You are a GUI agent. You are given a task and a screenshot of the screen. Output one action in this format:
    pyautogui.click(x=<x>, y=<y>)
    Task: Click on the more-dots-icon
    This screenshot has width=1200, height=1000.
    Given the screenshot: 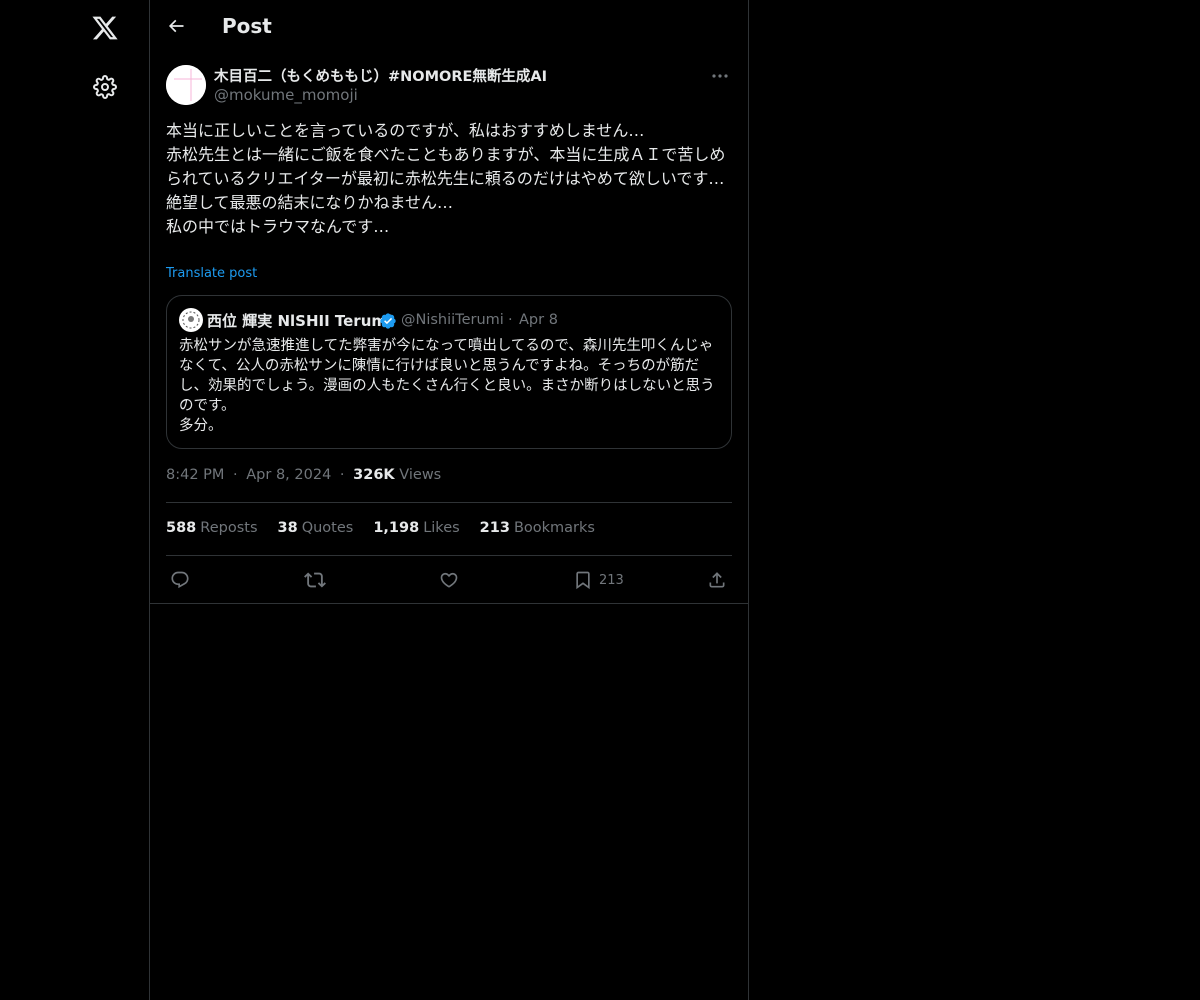 What is the action you would take?
    pyautogui.click(x=720, y=76)
    